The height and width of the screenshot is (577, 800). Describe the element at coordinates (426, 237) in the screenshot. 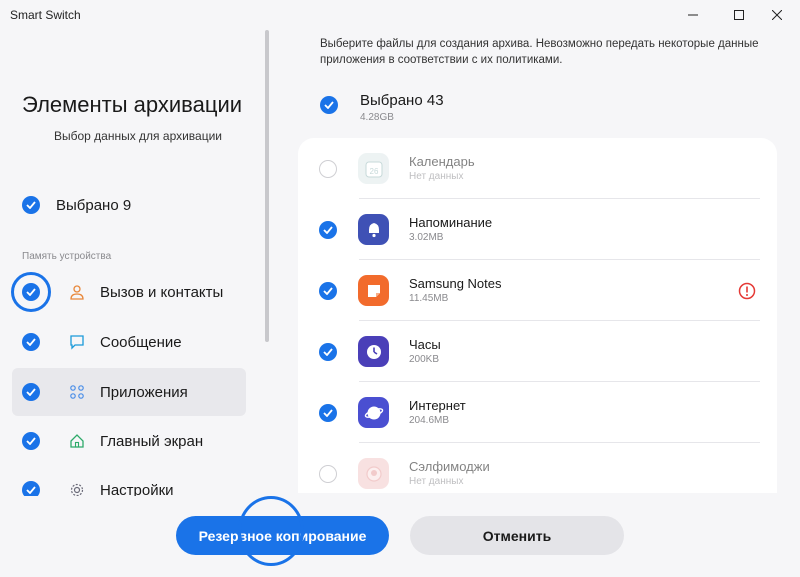

I see `app-size: 3.02MB` at that location.